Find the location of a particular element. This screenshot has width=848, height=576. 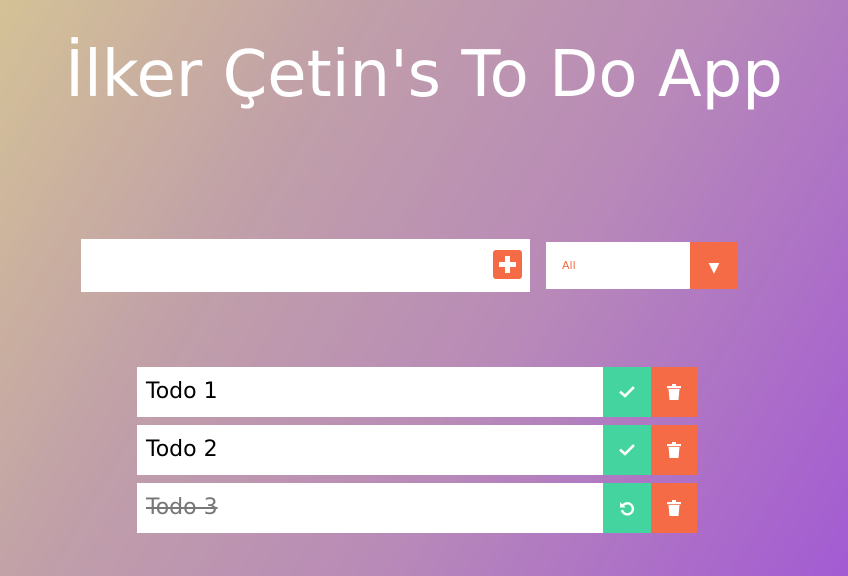

todo-input-container is located at coordinates (305, 265).